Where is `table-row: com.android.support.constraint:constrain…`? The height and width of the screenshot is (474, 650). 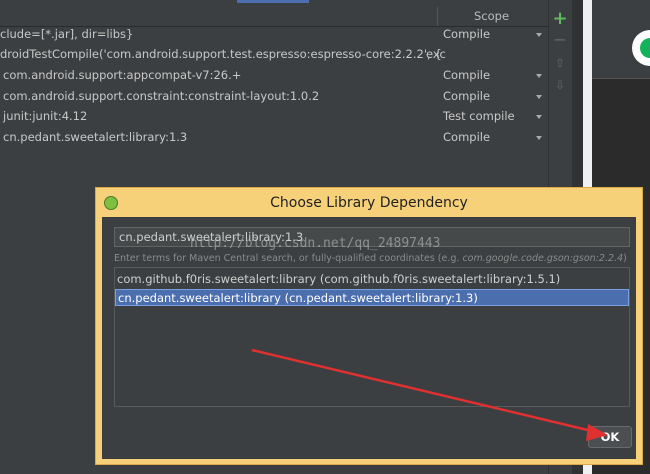
table-row: com.android.support.constraint:constrain… is located at coordinates (274, 97).